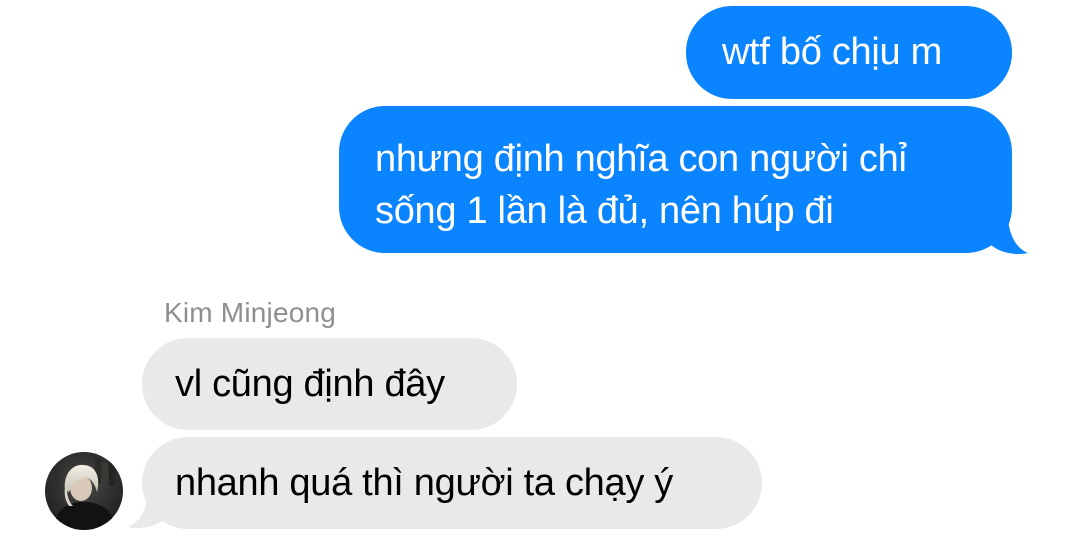 The height and width of the screenshot is (555, 1080). I want to click on sender-name: Kim Minjeong, so click(250, 312).